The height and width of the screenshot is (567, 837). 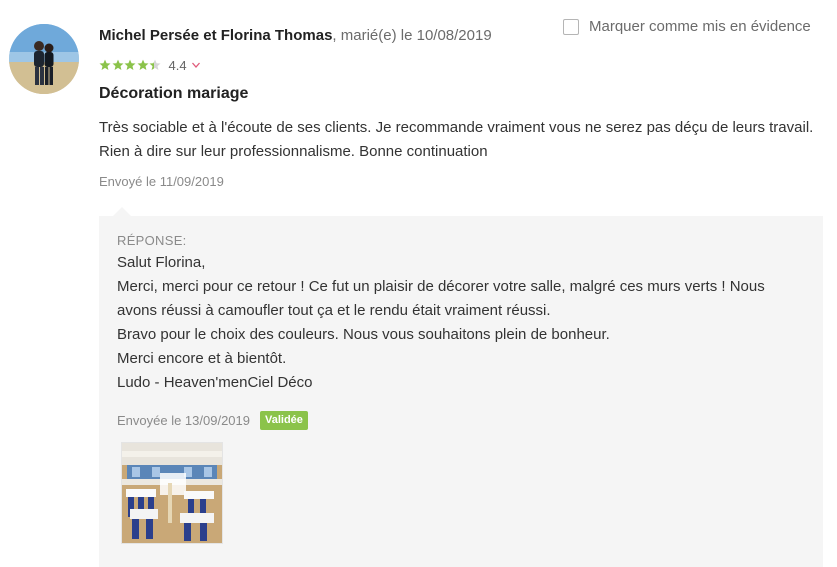 I want to click on checkbox-icon, so click(x=571, y=26).